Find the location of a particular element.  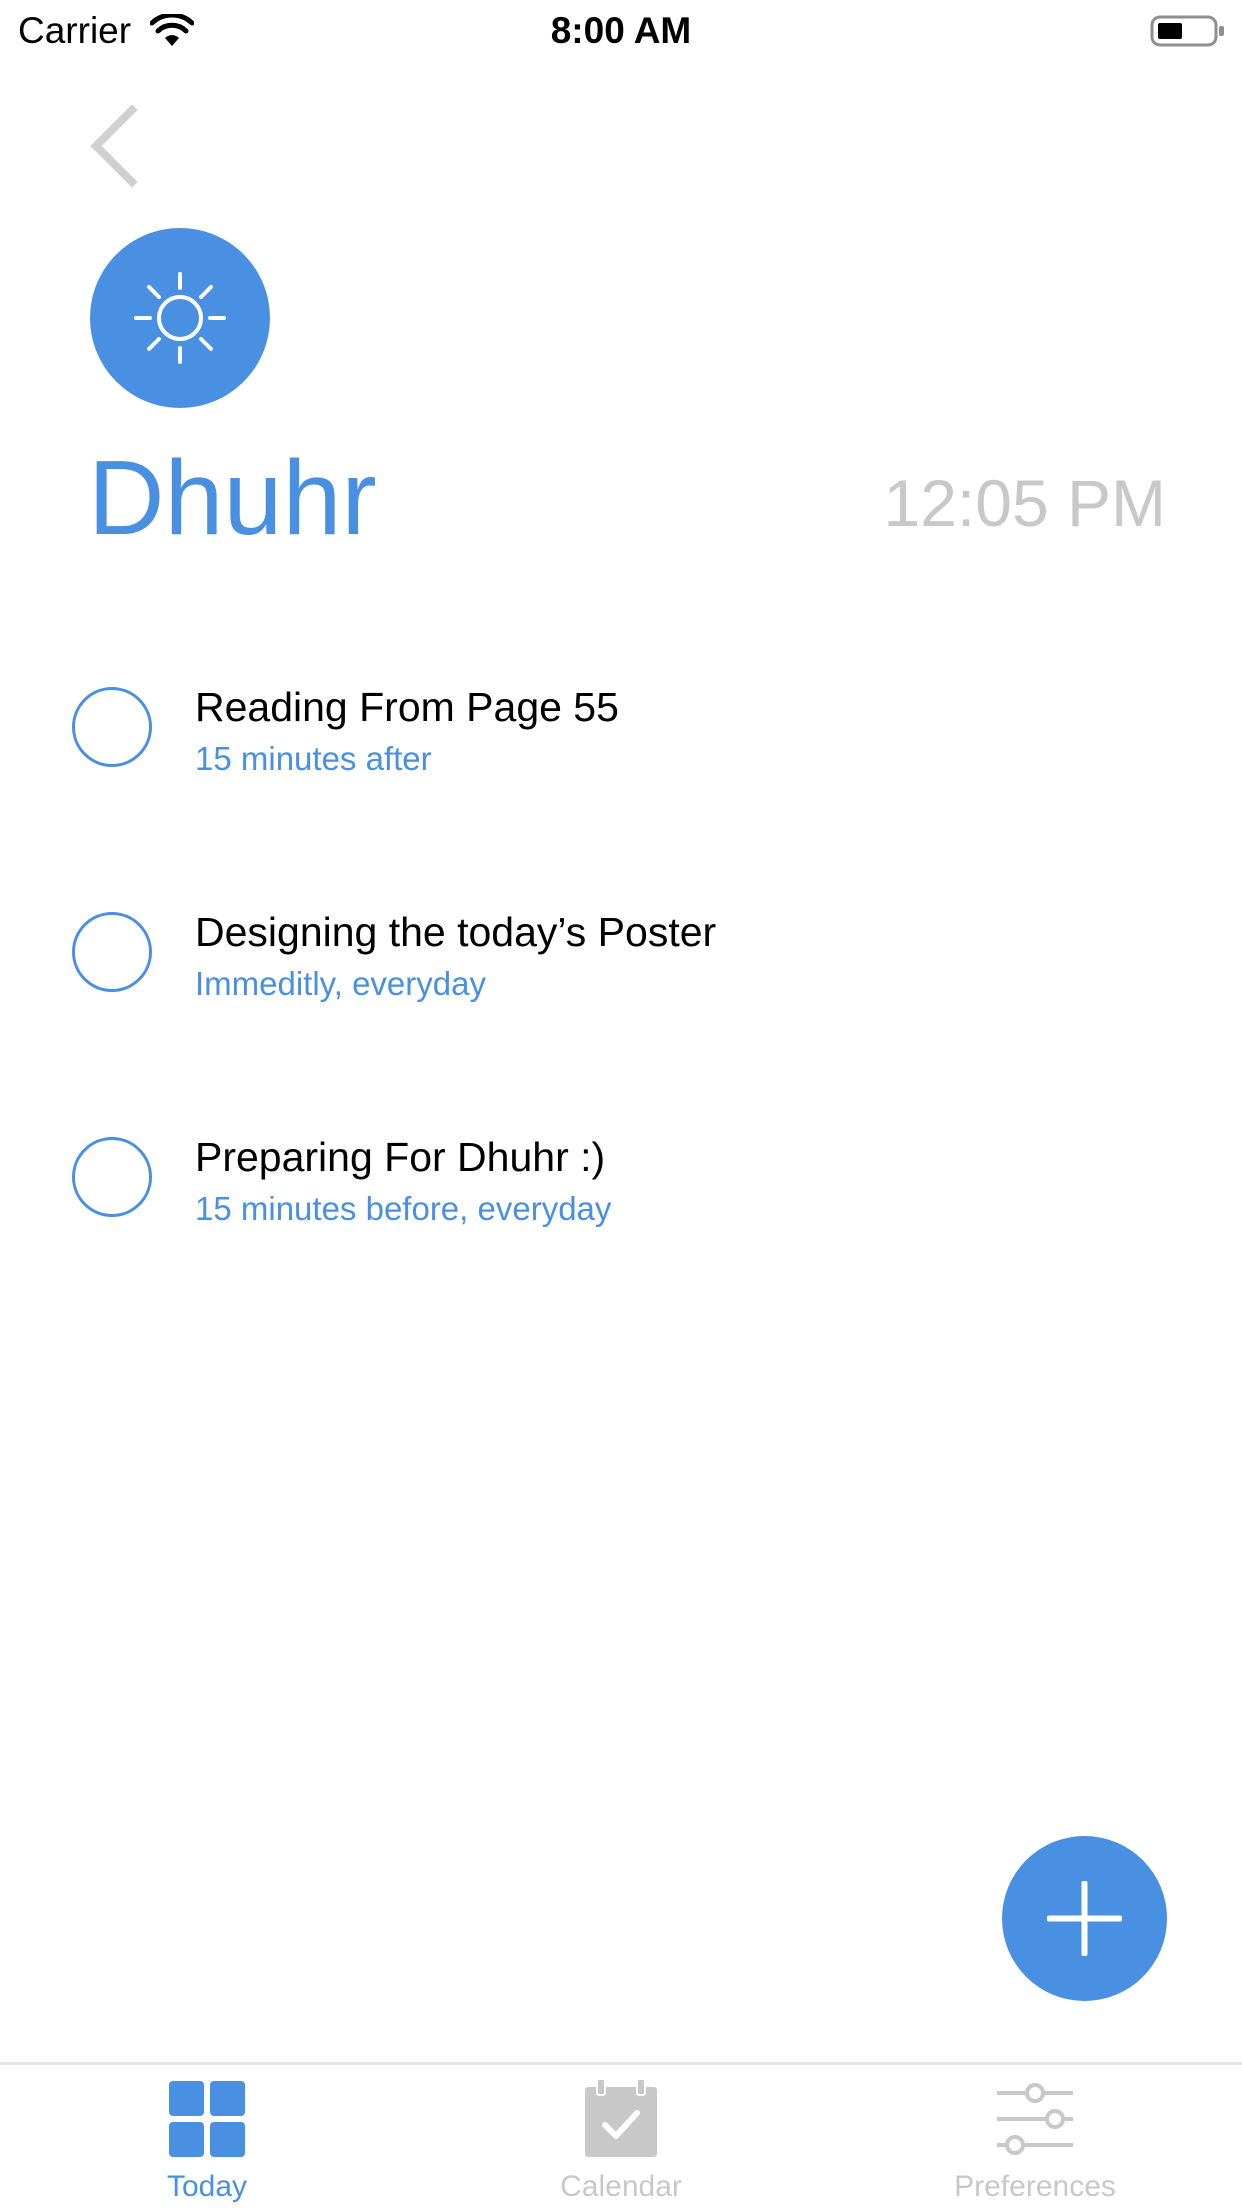

tab-preferences: Preferences is located at coordinates (1035, 2136).